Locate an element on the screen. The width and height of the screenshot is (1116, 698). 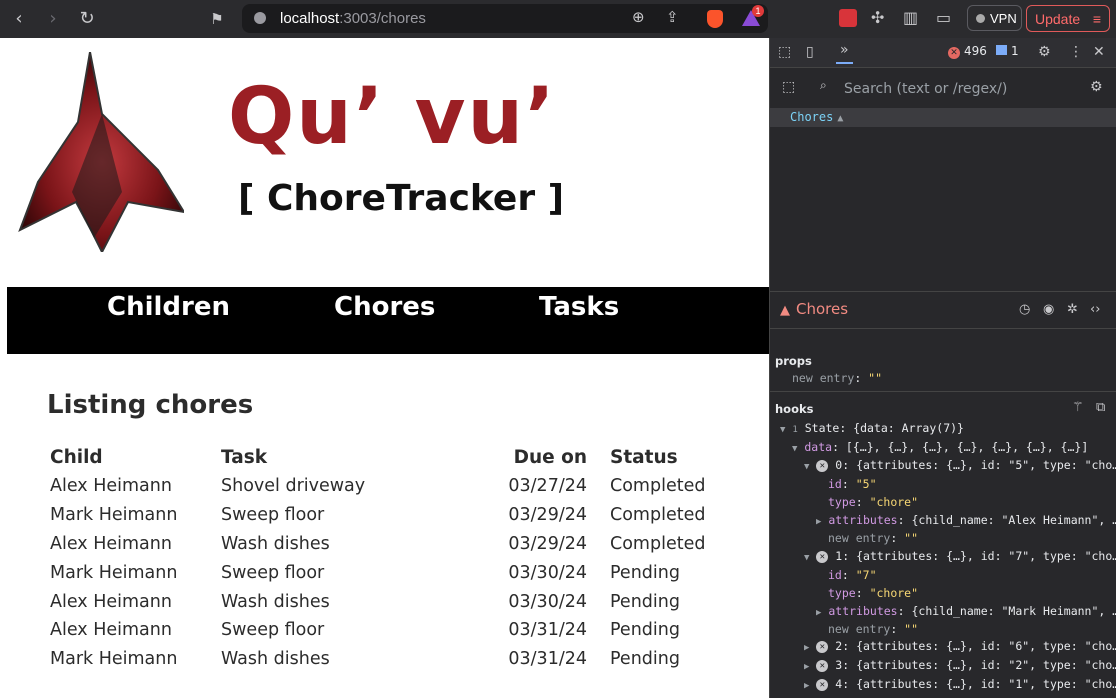
device-toolbar-icon: ▯ is located at coordinates (810, 52).